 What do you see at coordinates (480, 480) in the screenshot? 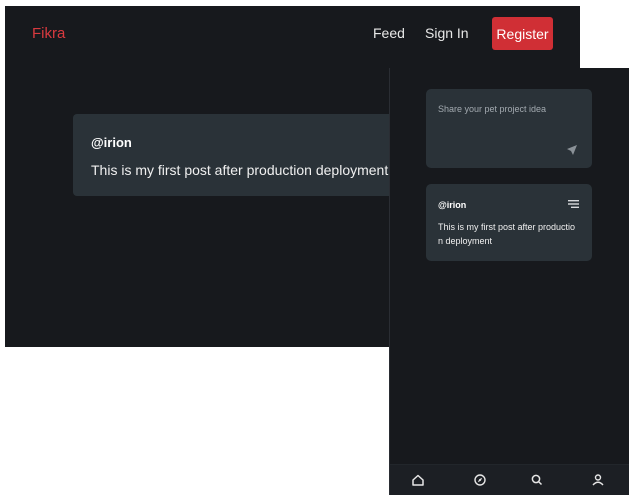
I see `compass-icon` at bounding box center [480, 480].